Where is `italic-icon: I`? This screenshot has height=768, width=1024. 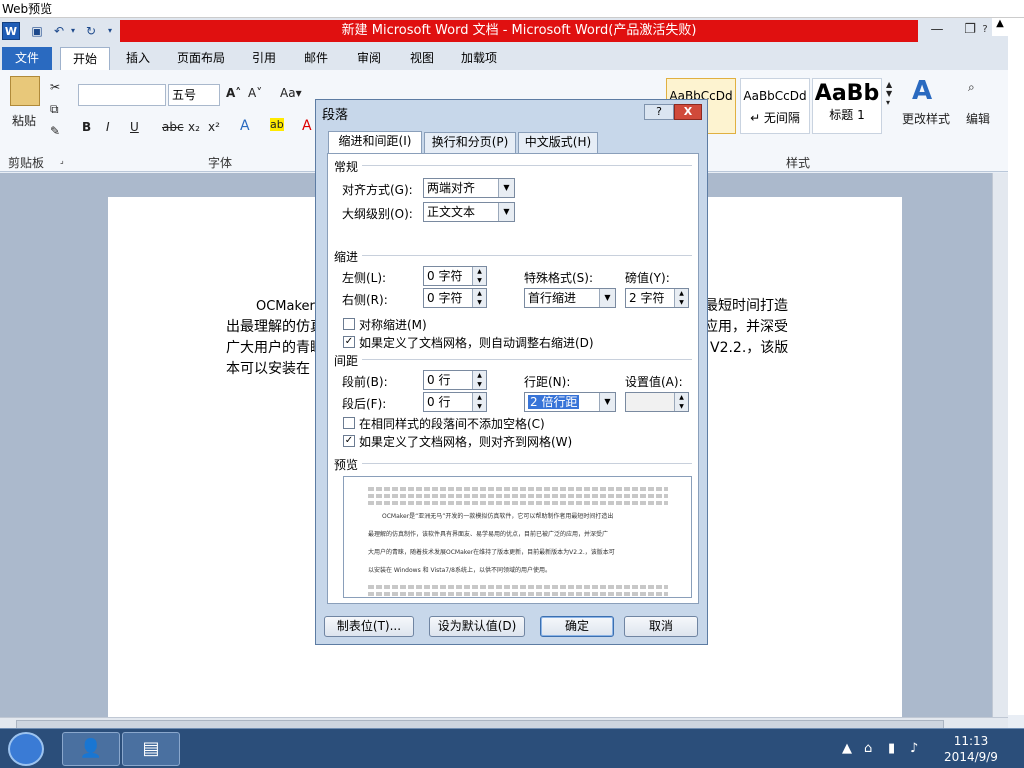
italic-icon: I is located at coordinates (108, 127).